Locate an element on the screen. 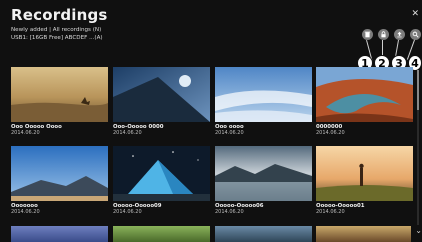  recording-tile: Ooooo-Ooooo06 2014.06.20 is located at coordinates (263, 180).